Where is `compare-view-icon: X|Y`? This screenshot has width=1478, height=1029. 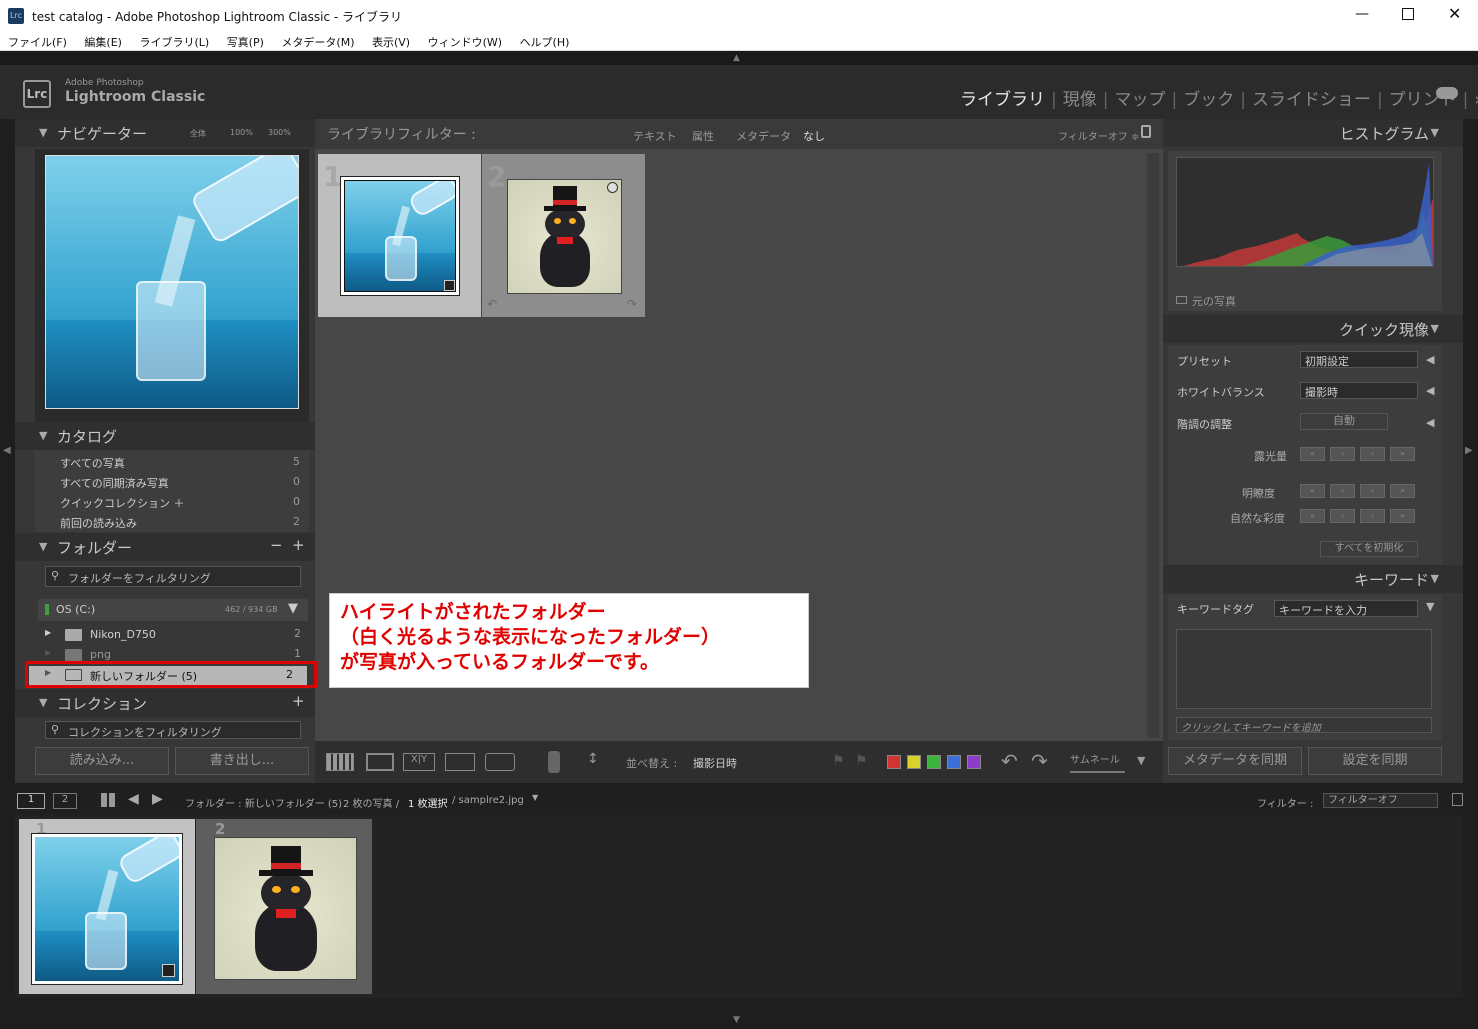
compare-view-icon: X|Y is located at coordinates (419, 762).